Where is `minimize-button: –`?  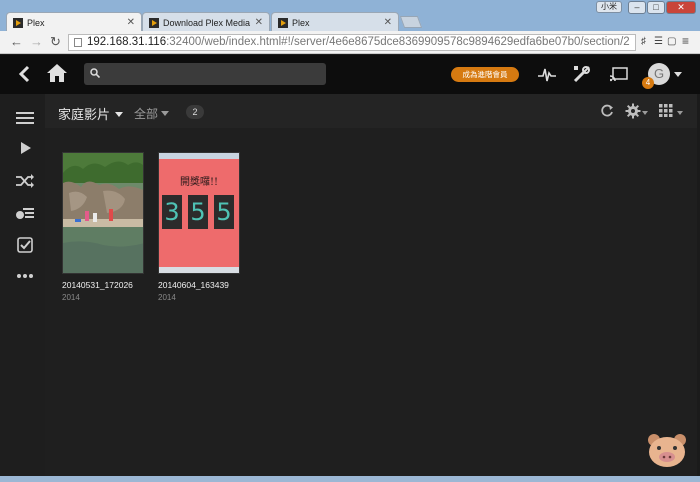
minimize-button: – is located at coordinates (637, 7).